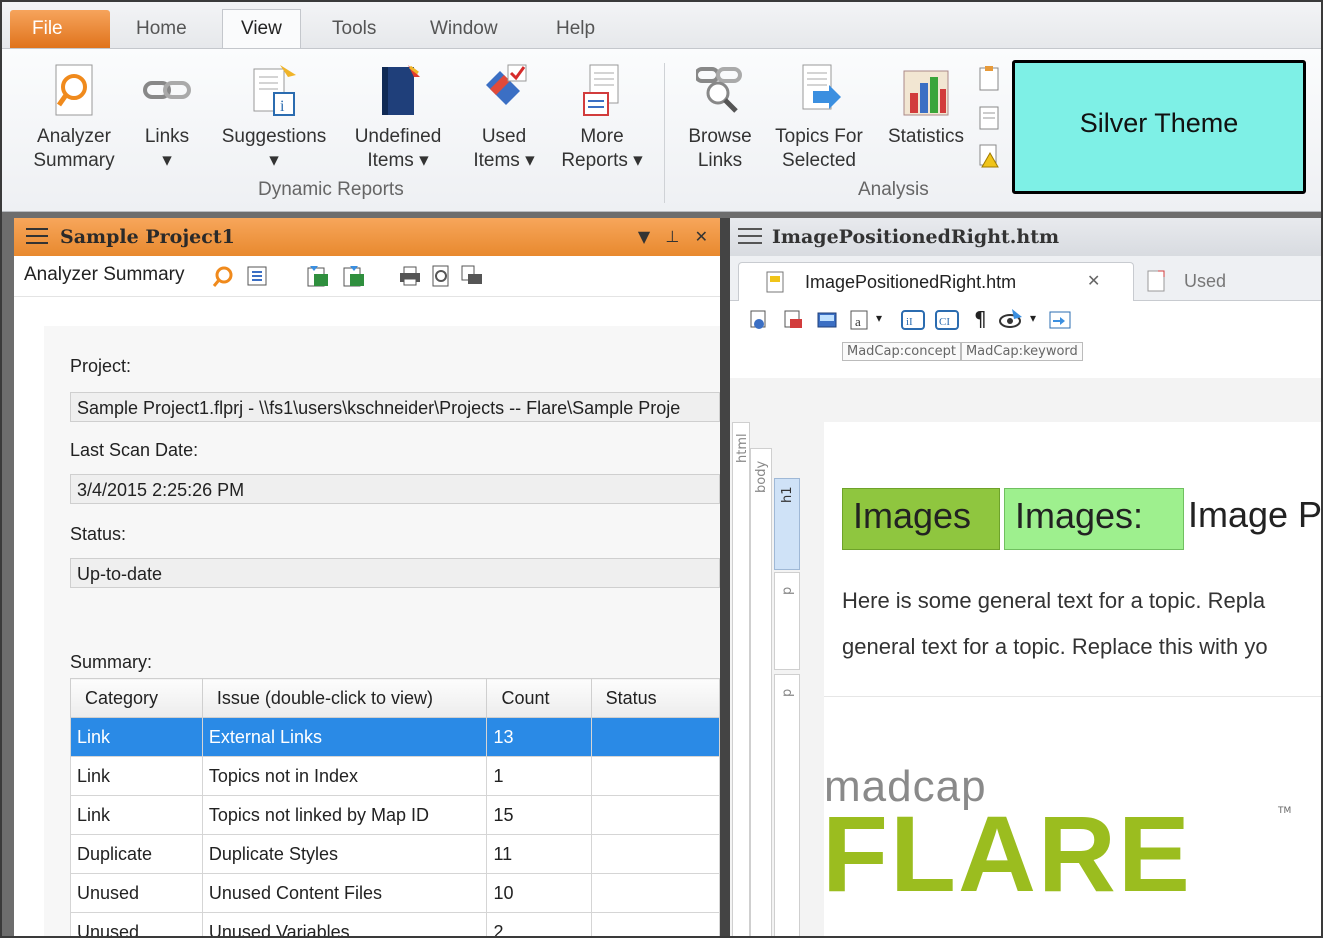 Image resolution: width=1323 pixels, height=938 pixels. What do you see at coordinates (74, 118) in the screenshot?
I see `analyzer-summary-button: Analyzer Summary` at bounding box center [74, 118].